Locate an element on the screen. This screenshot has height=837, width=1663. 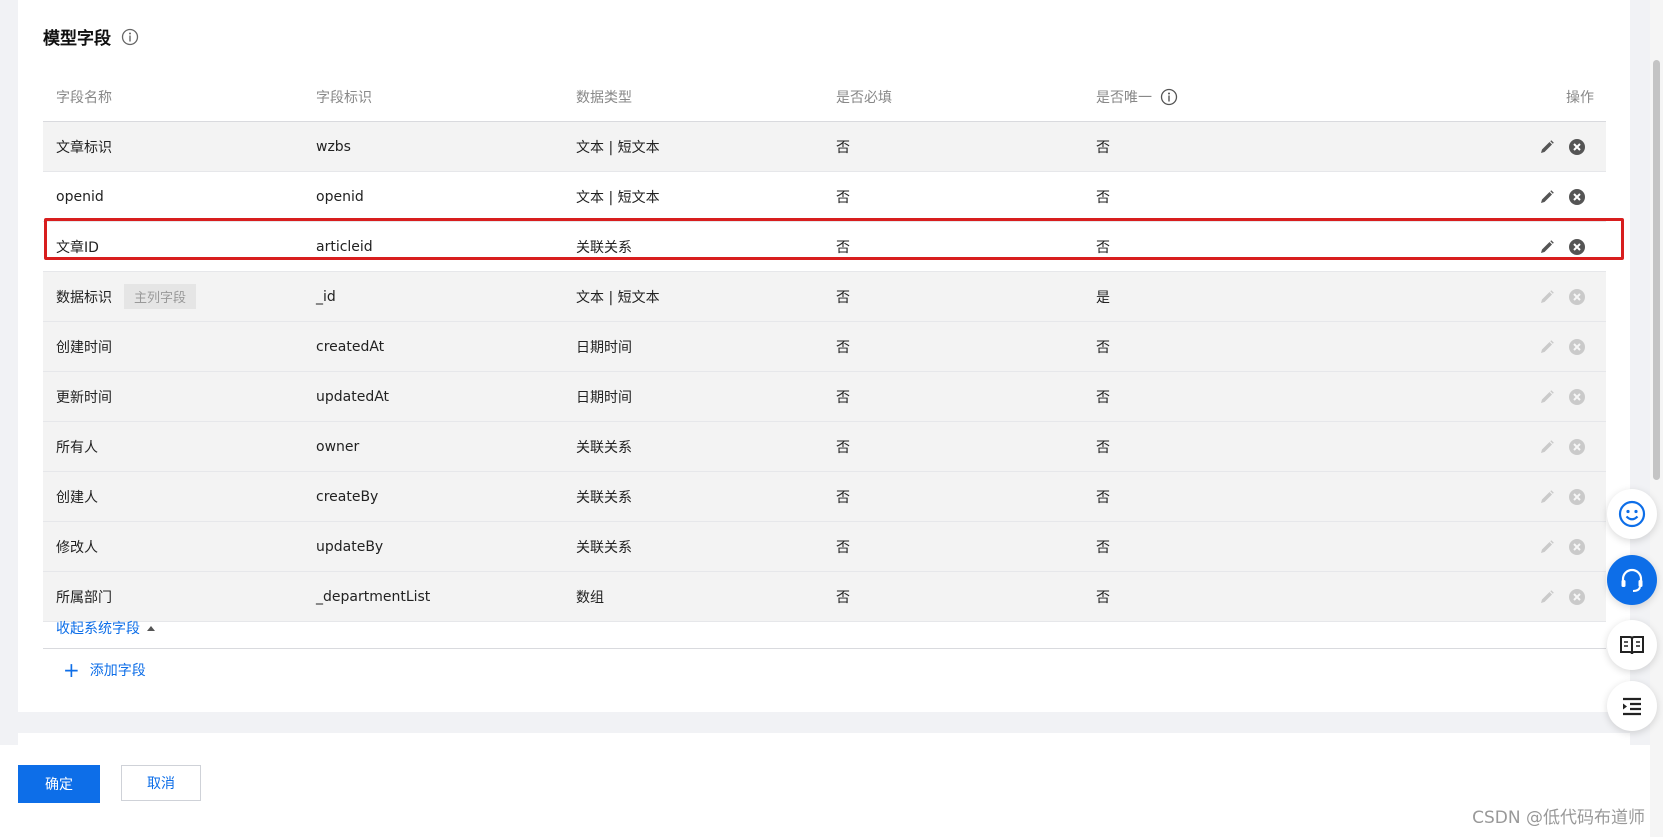
field-name: 文章标识 is located at coordinates (84, 147).